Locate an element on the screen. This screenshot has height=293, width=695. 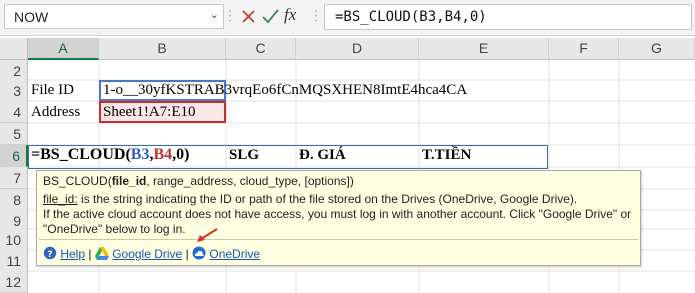
name-box: NOW ⌄ is located at coordinates (114, 16).